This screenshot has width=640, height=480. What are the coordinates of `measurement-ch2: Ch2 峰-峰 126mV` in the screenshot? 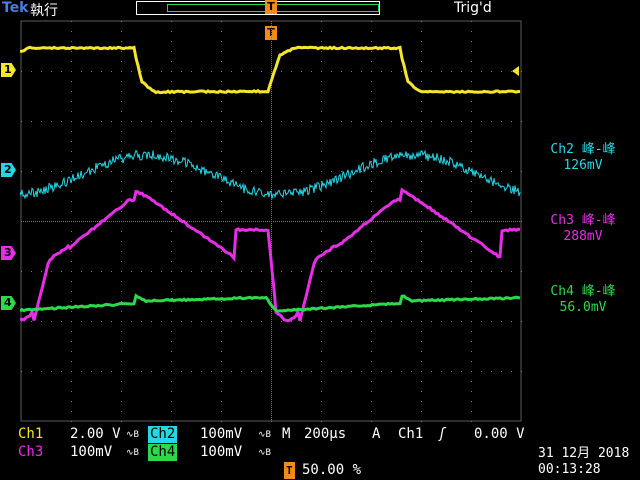 It's located at (583, 158).